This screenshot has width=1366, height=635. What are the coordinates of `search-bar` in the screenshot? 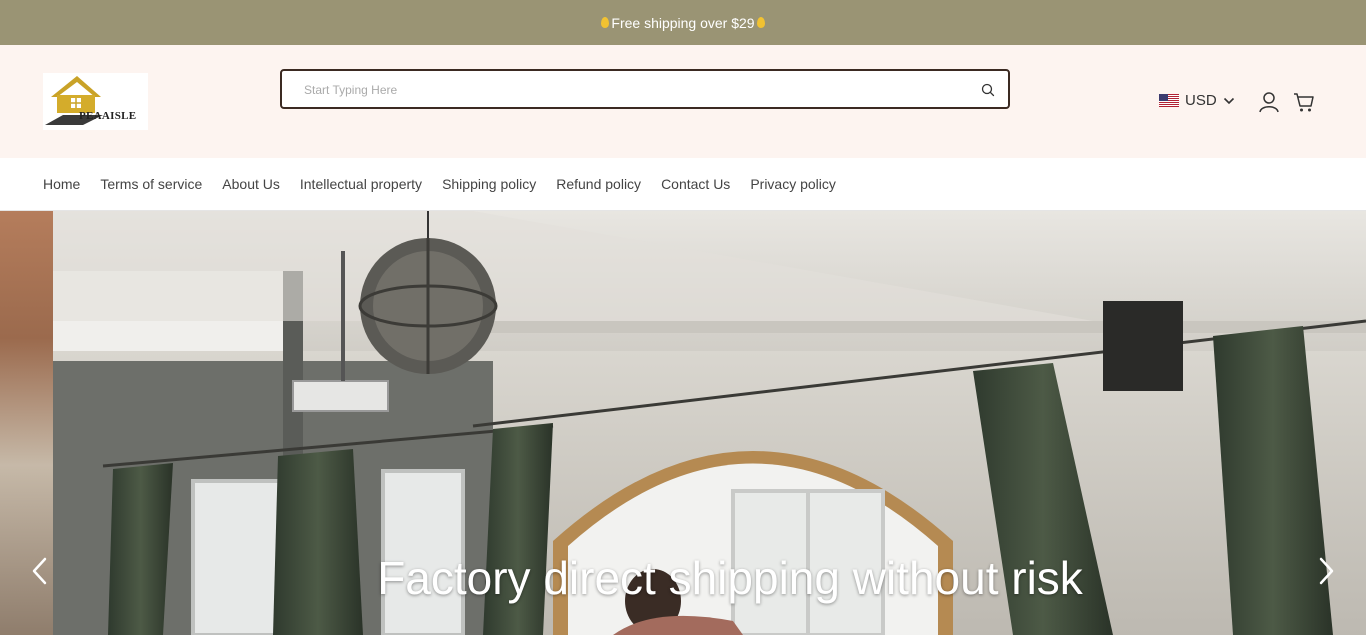 It's located at (645, 89).